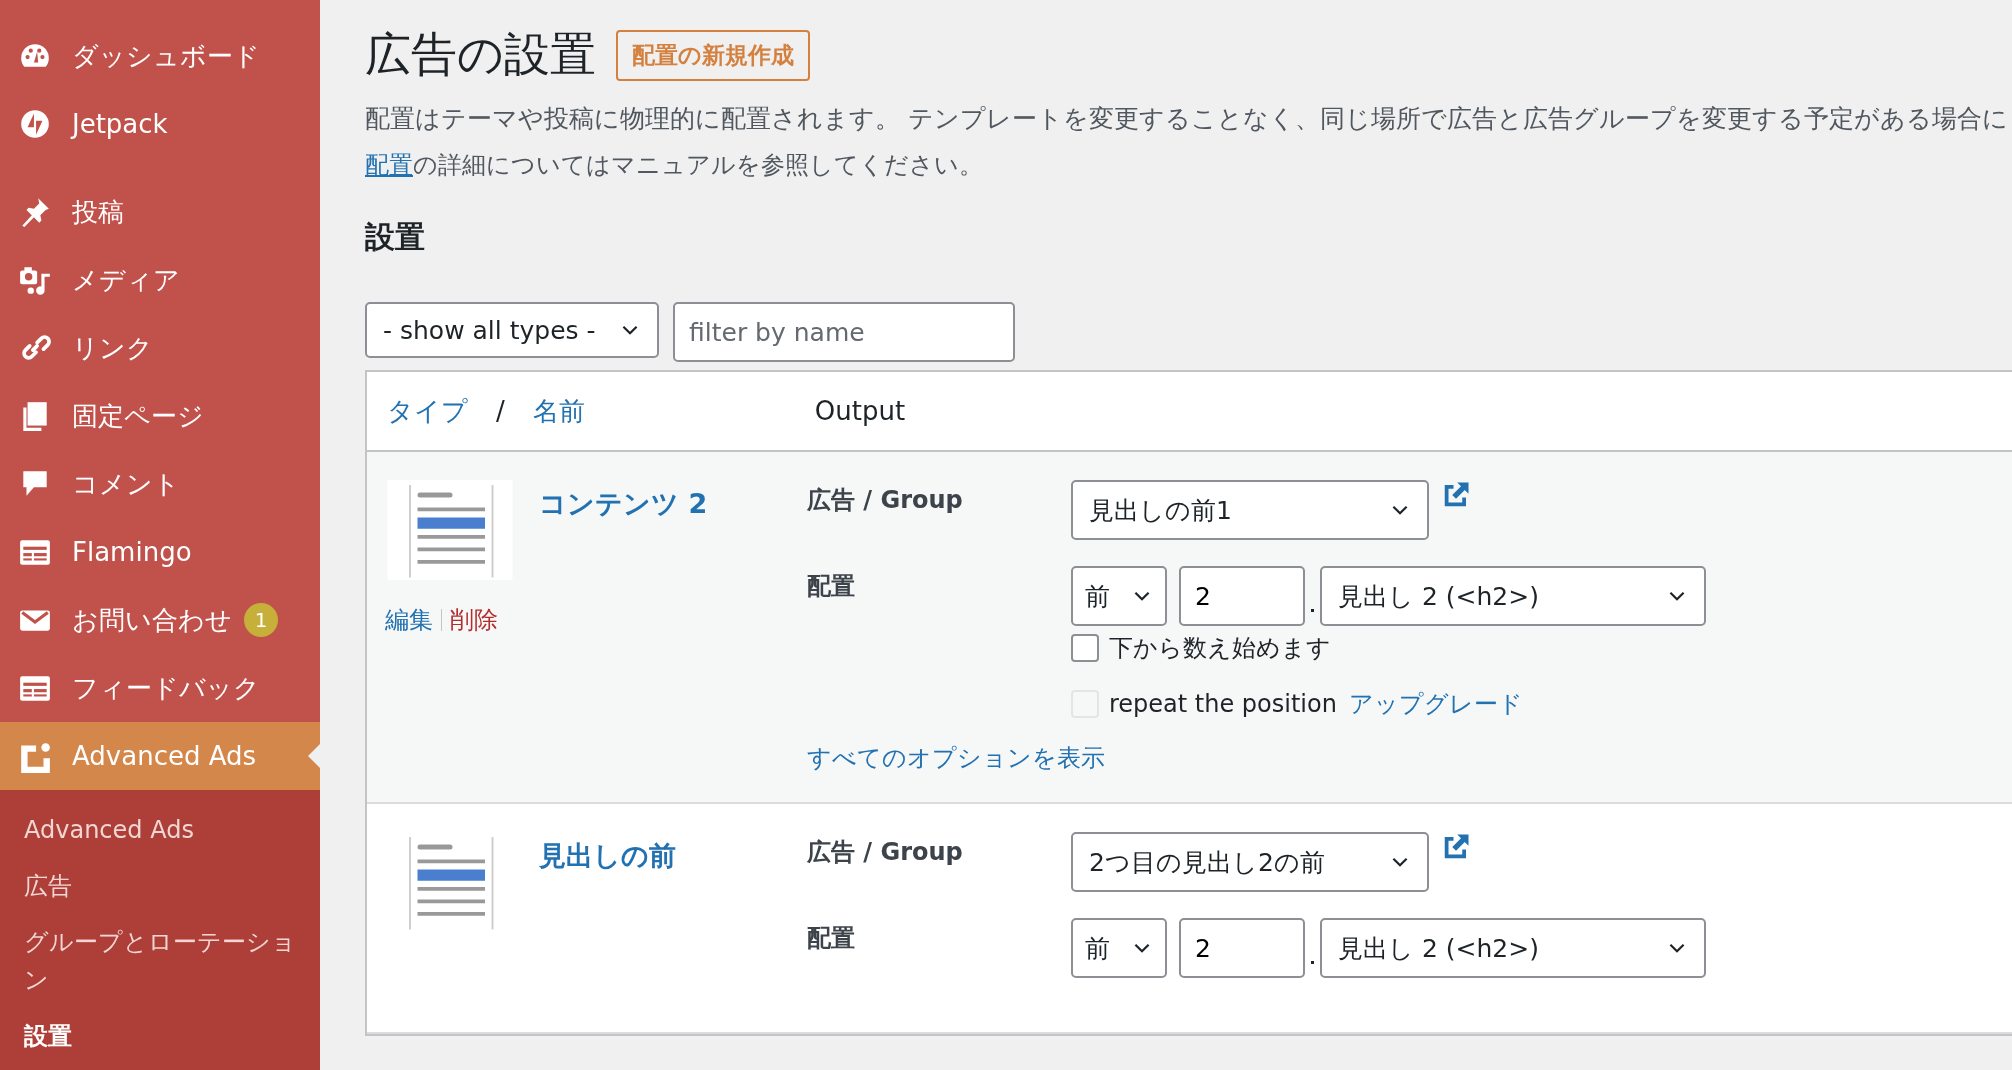 This screenshot has width=2012, height=1070. Describe the element at coordinates (172, 830) in the screenshot. I see `submenu-item: Advanced Ads` at that location.